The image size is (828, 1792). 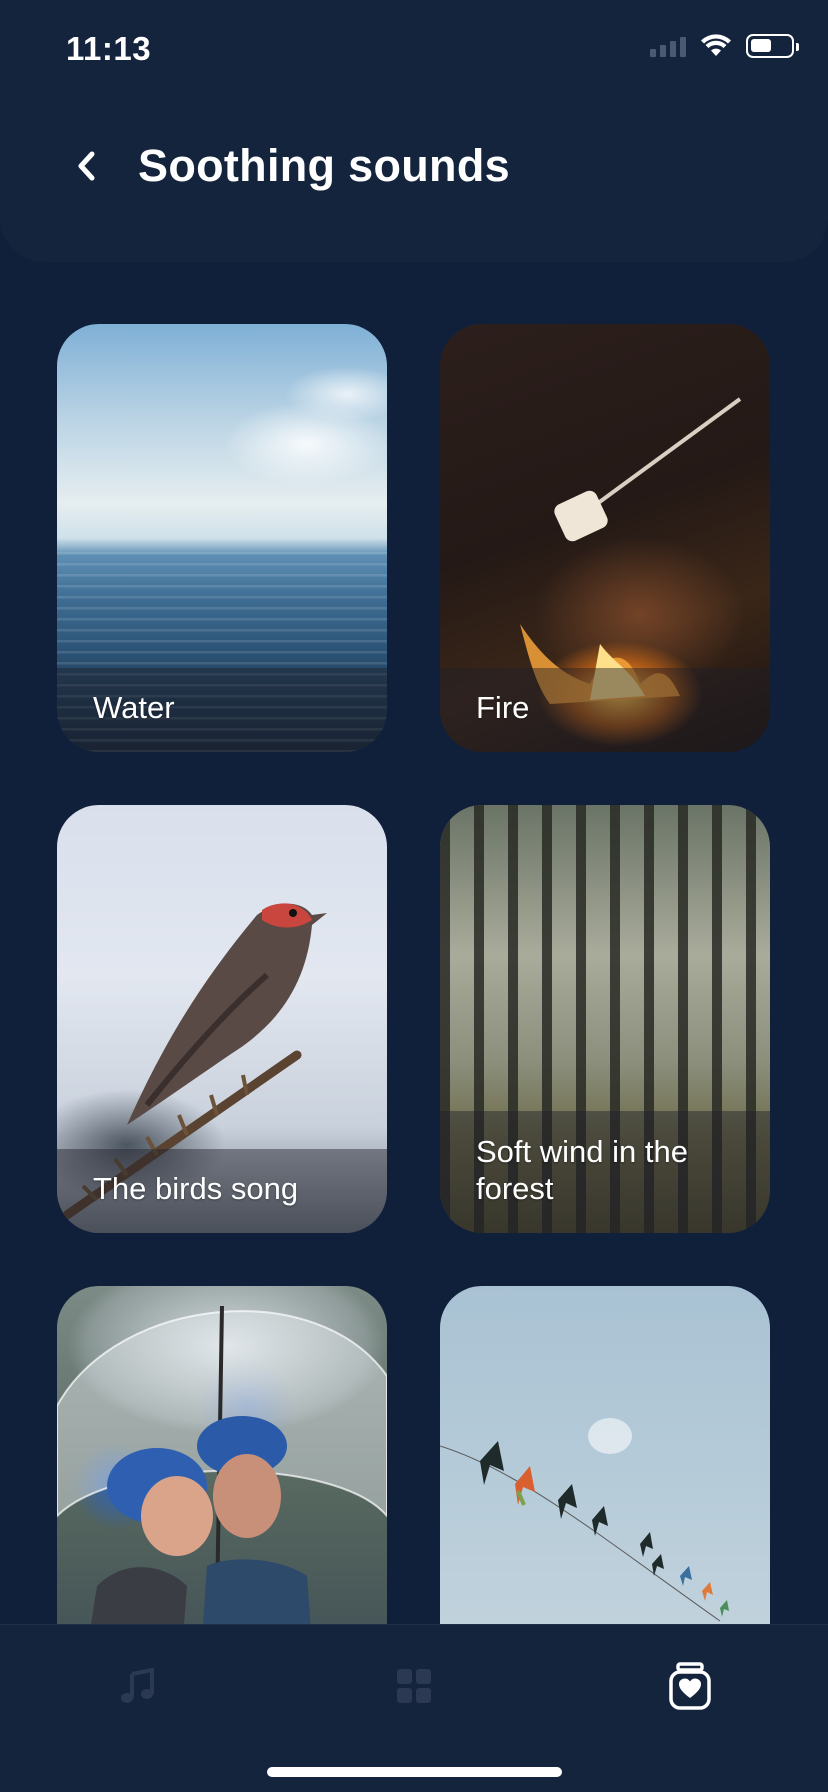 What do you see at coordinates (605, 1019) in the screenshot?
I see `sound-card-soft-wind-forest: Soft wind in the forest` at bounding box center [605, 1019].